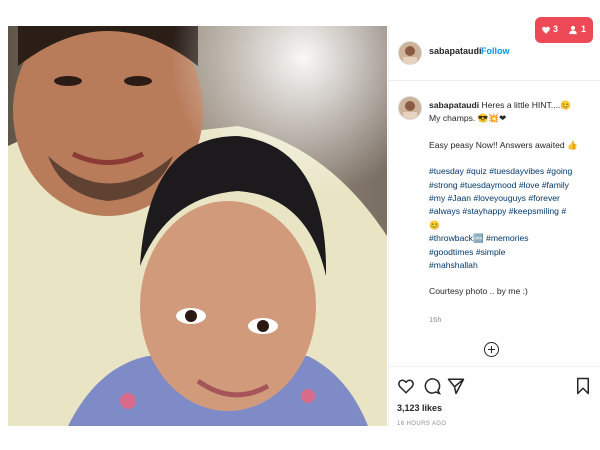 The image size is (600, 450). I want to click on relative-time: 16h, so click(435, 319).